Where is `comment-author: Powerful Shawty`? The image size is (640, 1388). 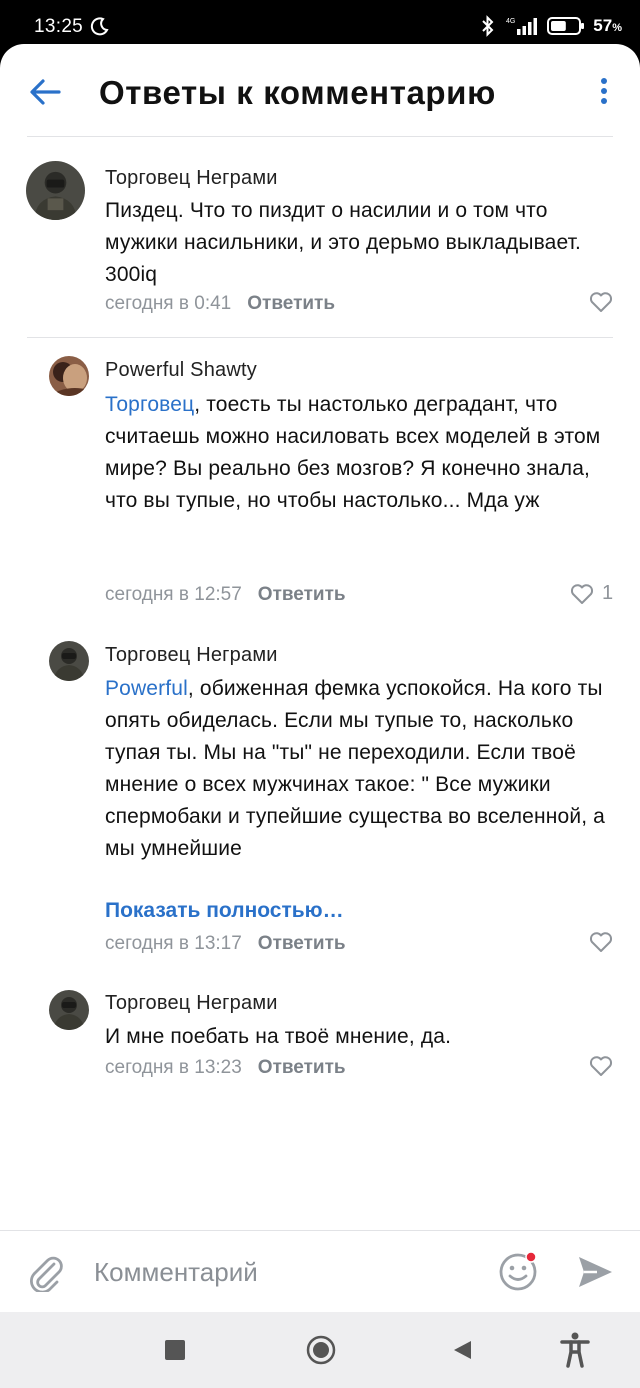 comment-author: Powerful Shawty is located at coordinates (181, 370).